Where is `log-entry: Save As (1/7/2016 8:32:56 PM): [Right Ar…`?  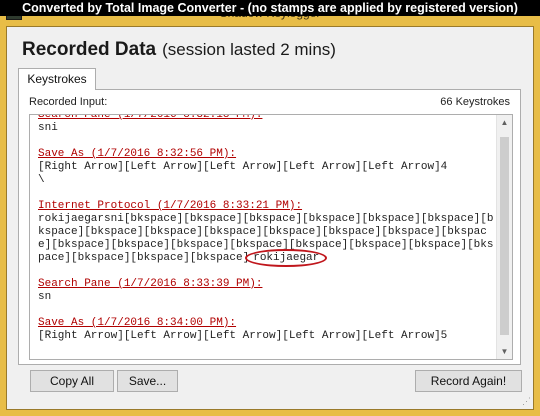 log-entry: Save As (1/7/2016 8:32:56 PM): [Right Ar… is located at coordinates (266, 167).